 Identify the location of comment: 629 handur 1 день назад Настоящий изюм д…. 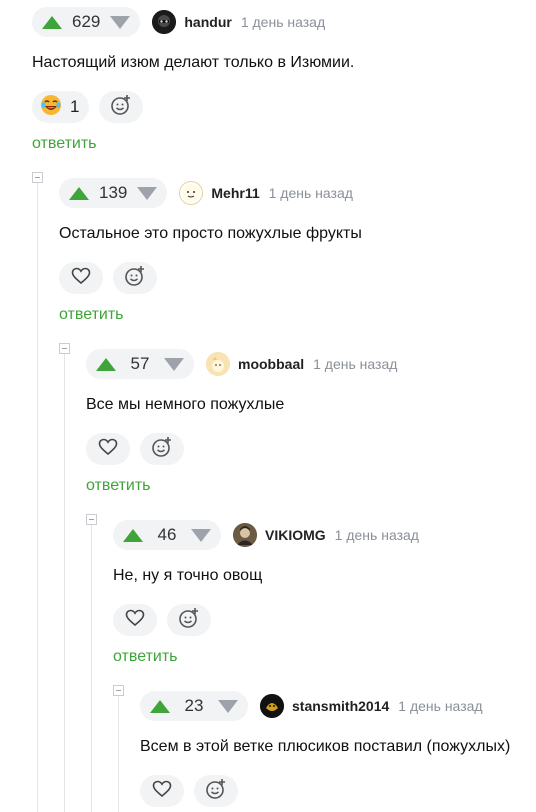
(193, 80).